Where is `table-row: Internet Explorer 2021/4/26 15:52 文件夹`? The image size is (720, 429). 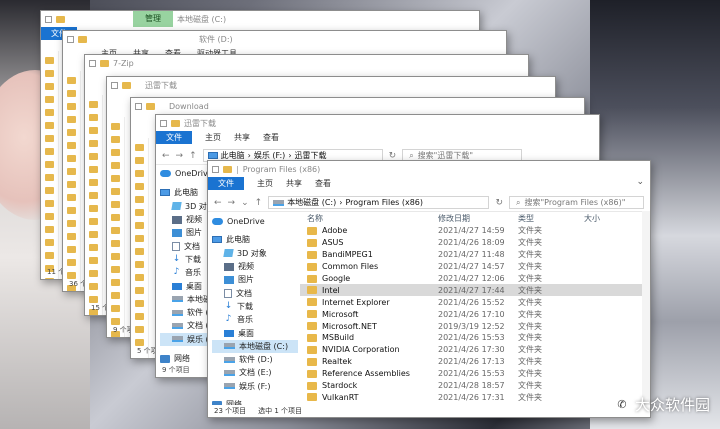
table-row: Internet Explorer 2021/4/26 15:52 文件夹 is located at coordinates (475, 302).